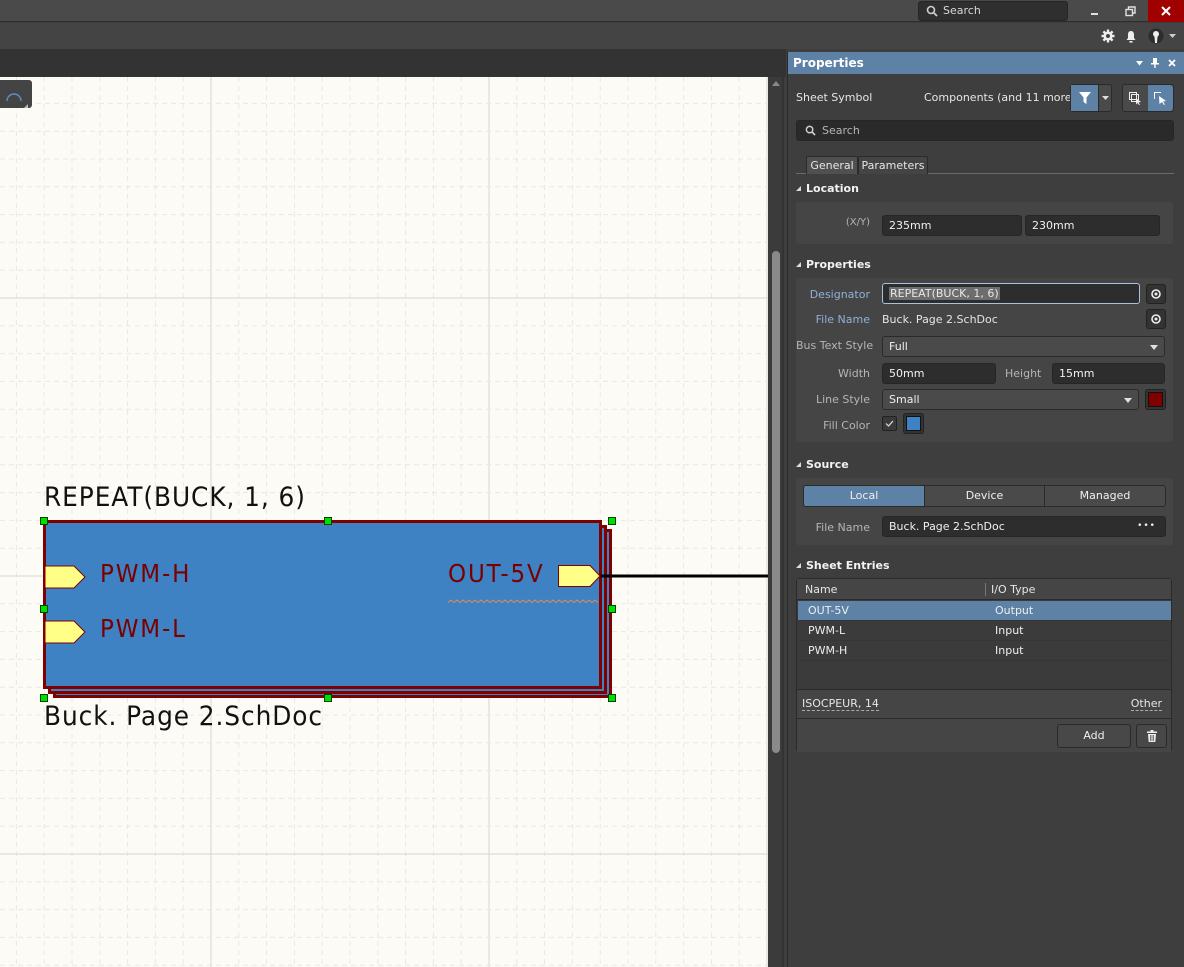  What do you see at coordinates (944, 293) in the screenshot?
I see `designator-value: REPEAT(BUCK, 1, 6)` at bounding box center [944, 293].